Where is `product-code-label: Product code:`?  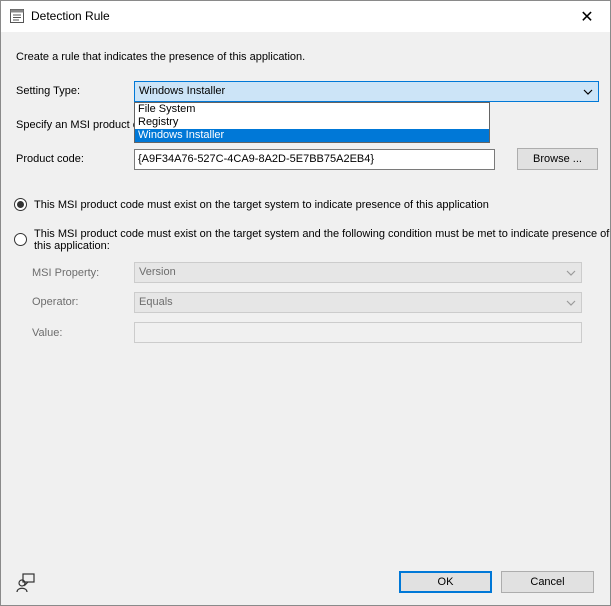 product-code-label: Product code: is located at coordinates (50, 159).